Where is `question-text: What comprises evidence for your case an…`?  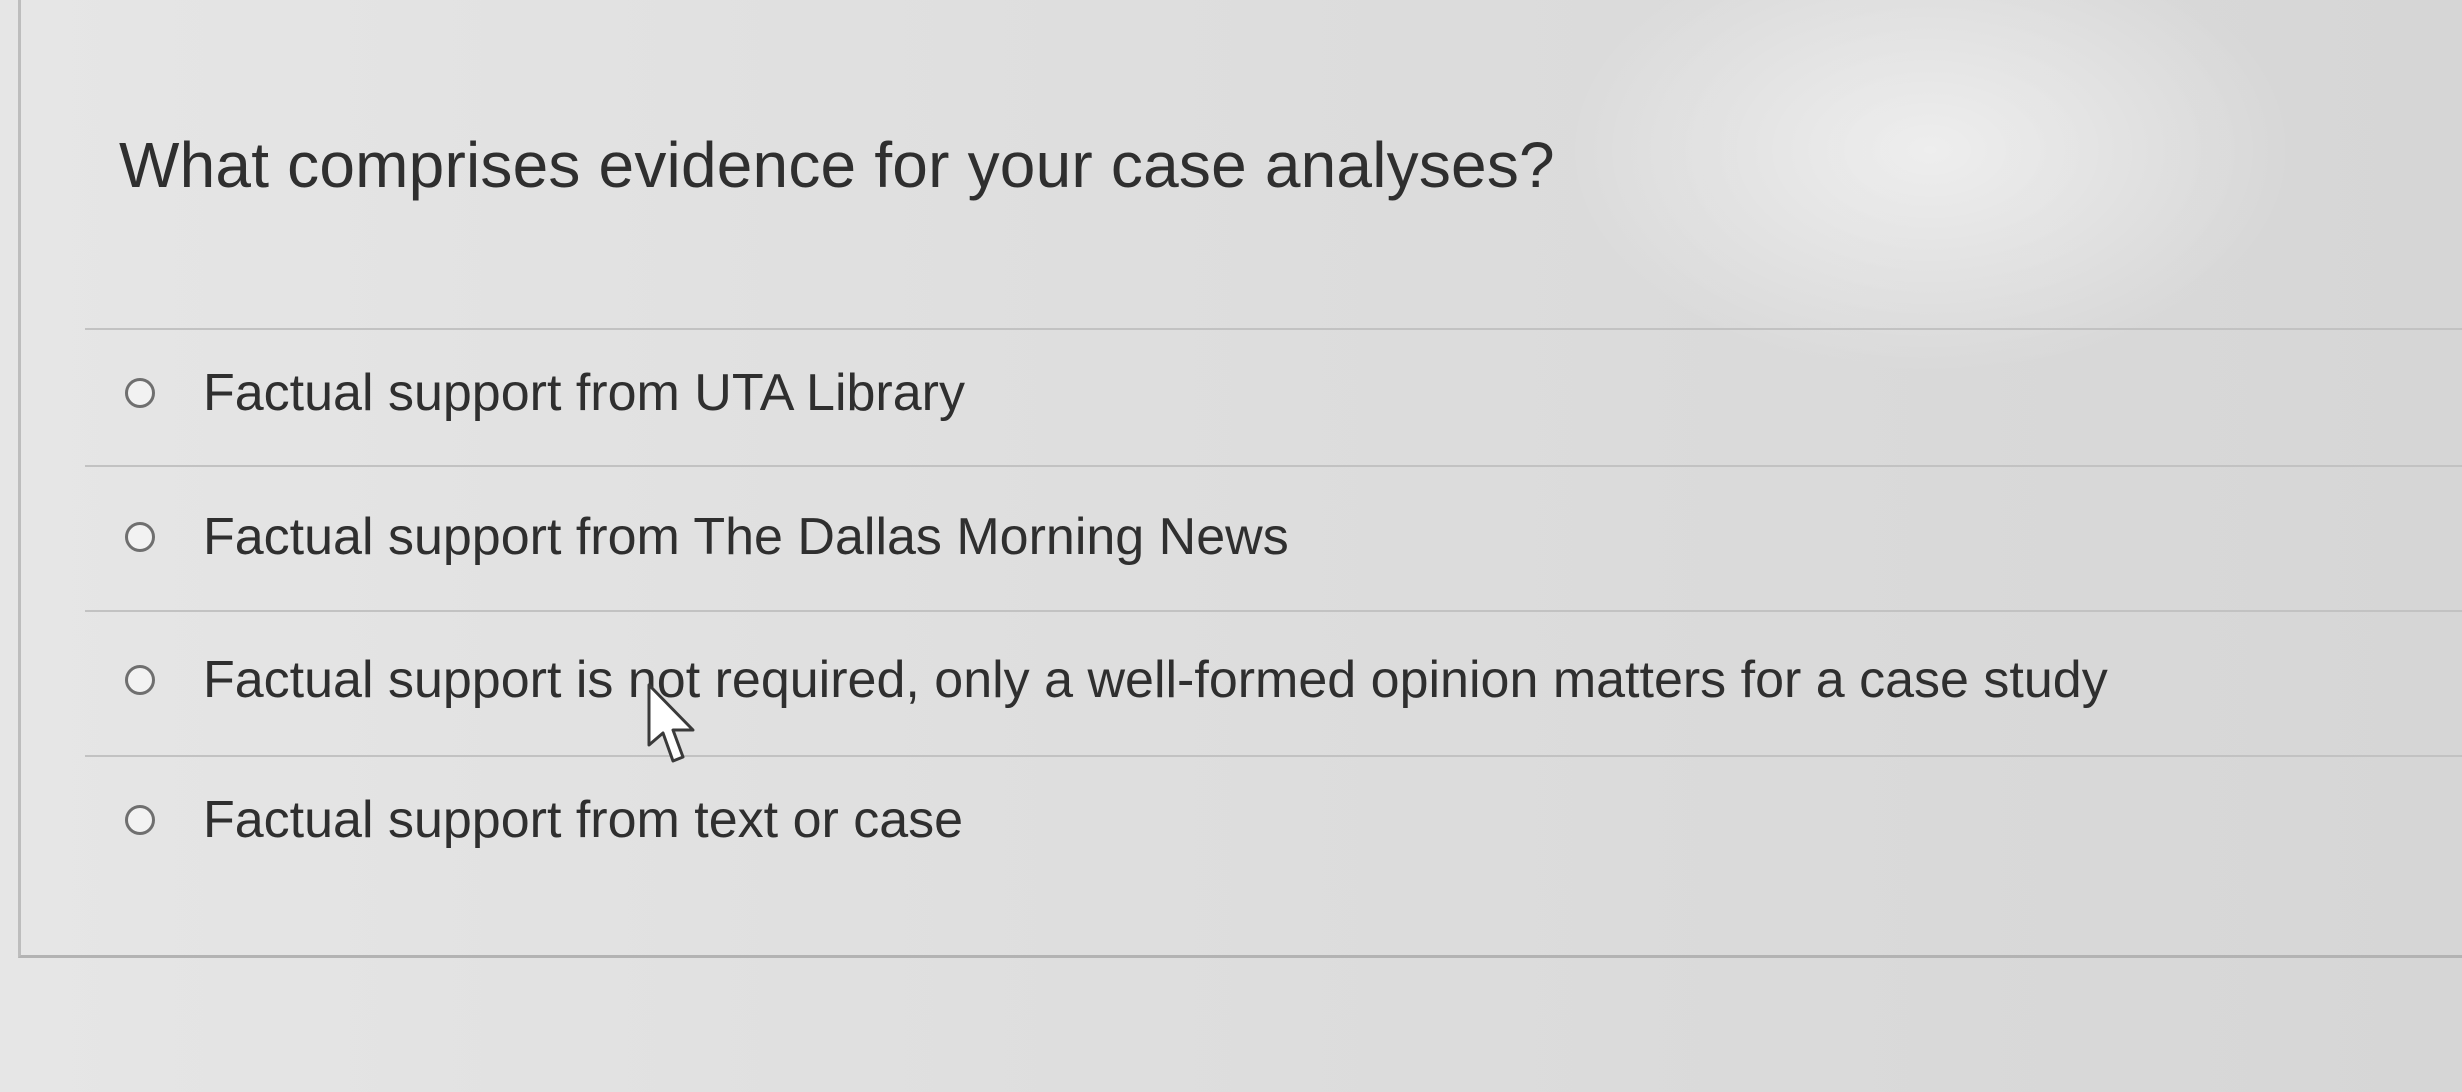
question-text: What comprises evidence for your case an… is located at coordinates (837, 165).